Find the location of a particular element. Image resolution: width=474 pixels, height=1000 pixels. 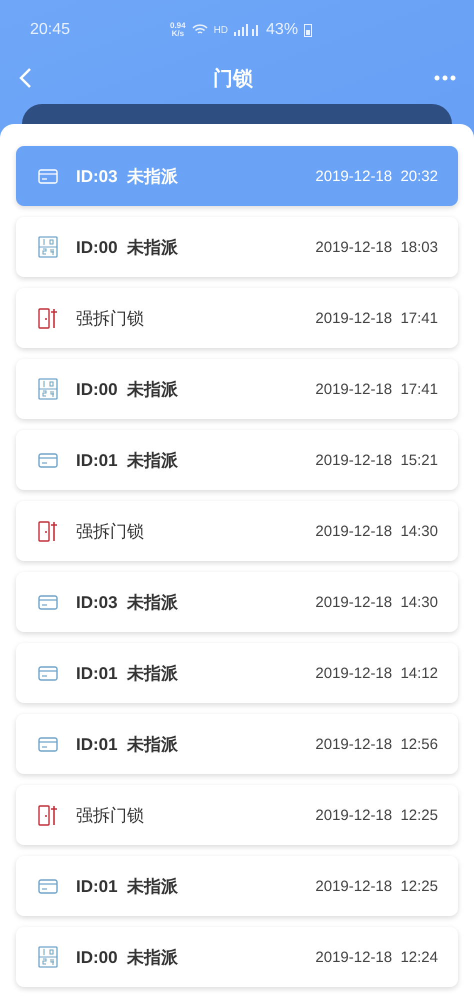

record-time: 2019-12-18 18:03 is located at coordinates (376, 247).